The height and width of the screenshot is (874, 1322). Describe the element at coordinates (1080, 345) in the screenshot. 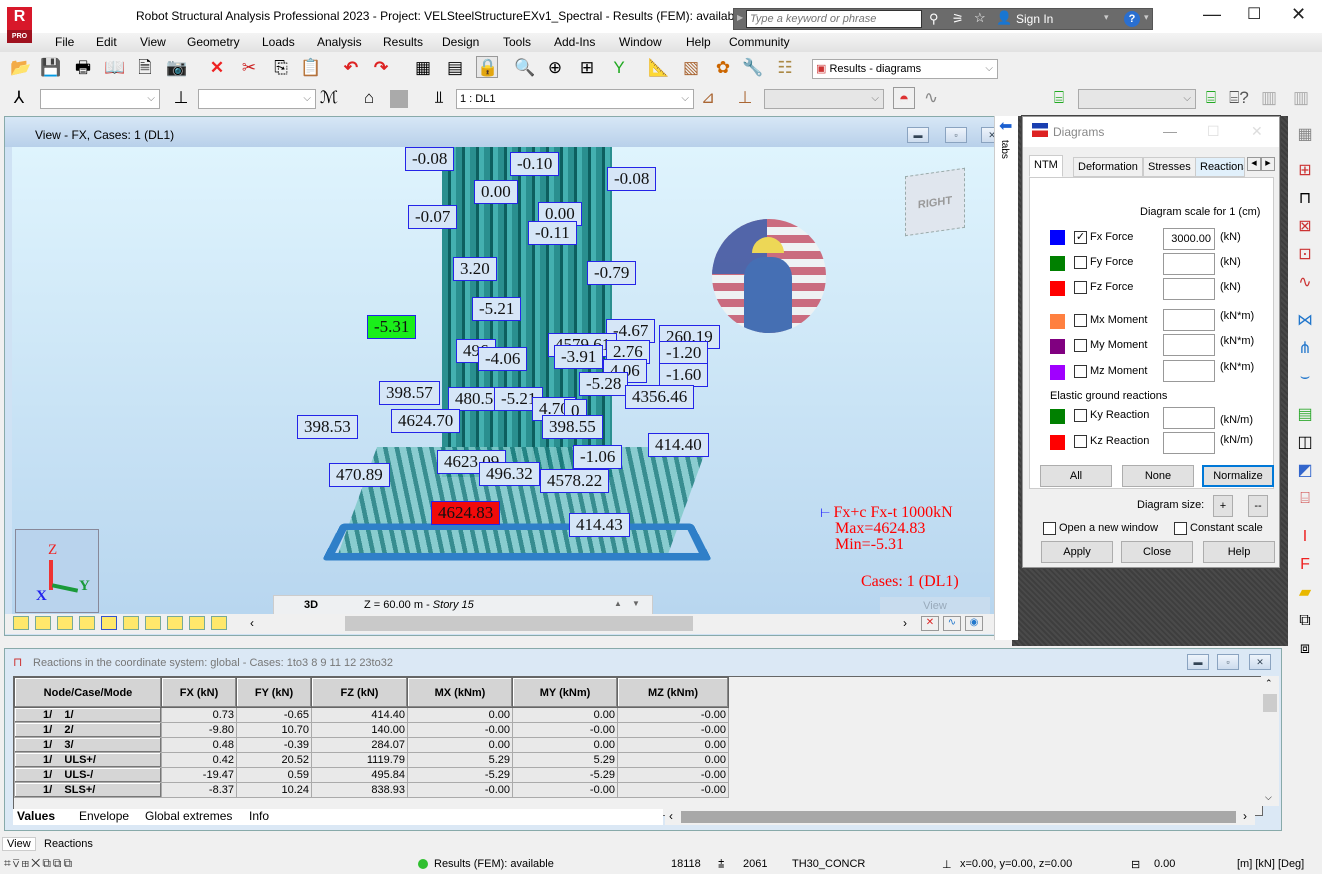

I see `my-checkbox` at that location.